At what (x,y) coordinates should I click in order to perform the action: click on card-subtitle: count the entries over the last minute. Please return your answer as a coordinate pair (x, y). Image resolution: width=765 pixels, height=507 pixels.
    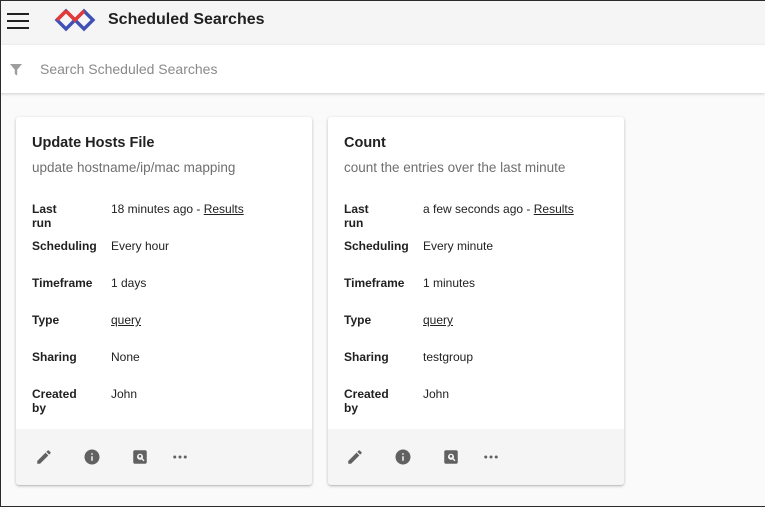
    Looking at the image, I should click on (455, 167).